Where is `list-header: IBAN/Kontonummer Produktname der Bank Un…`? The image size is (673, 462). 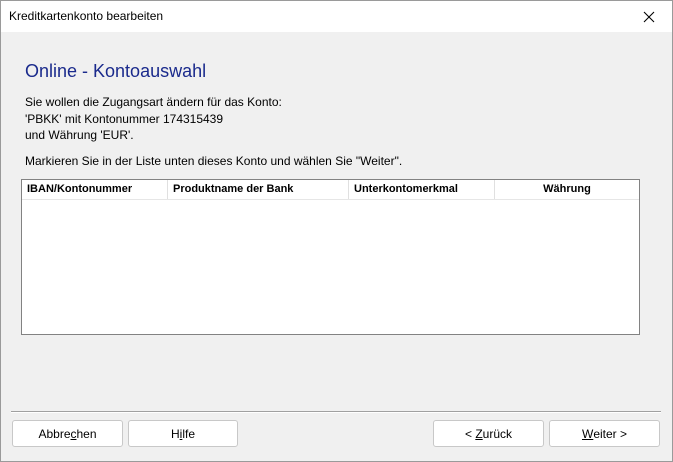
list-header: IBAN/Kontonummer Produktname der Bank Un… is located at coordinates (330, 190).